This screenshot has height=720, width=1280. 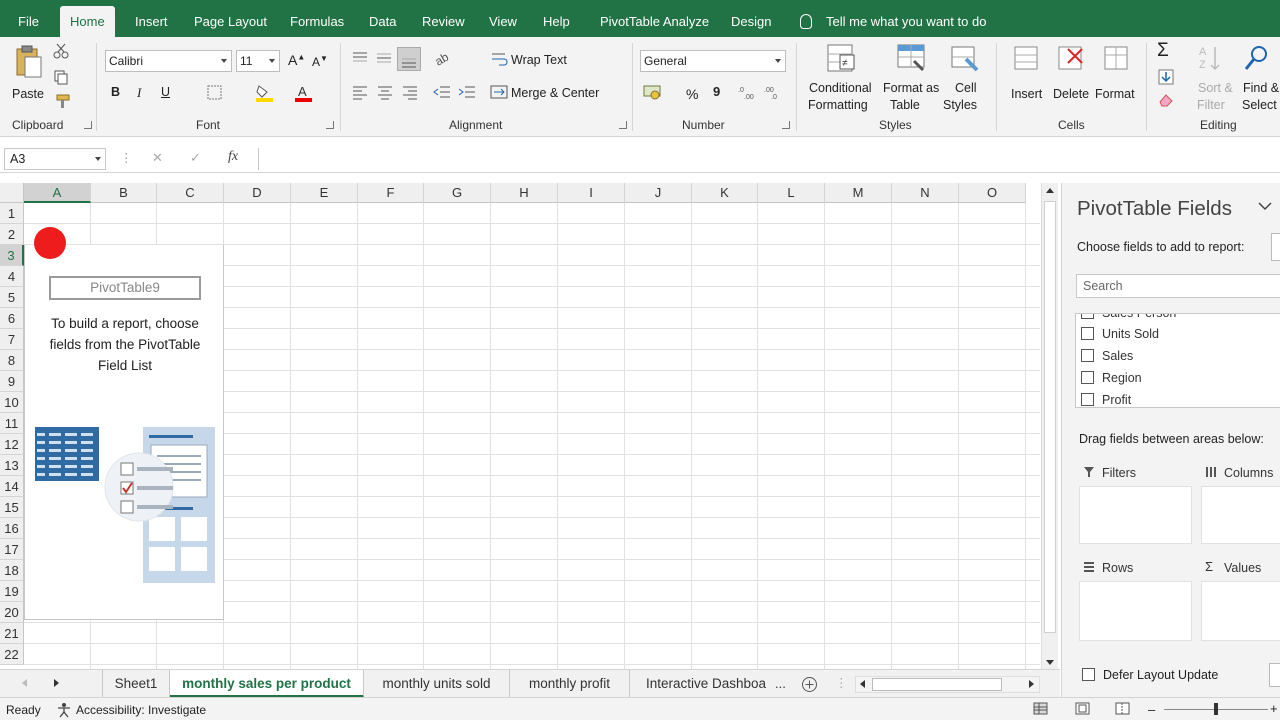 I want to click on font-name-select: Calibri, so click(x=168, y=61).